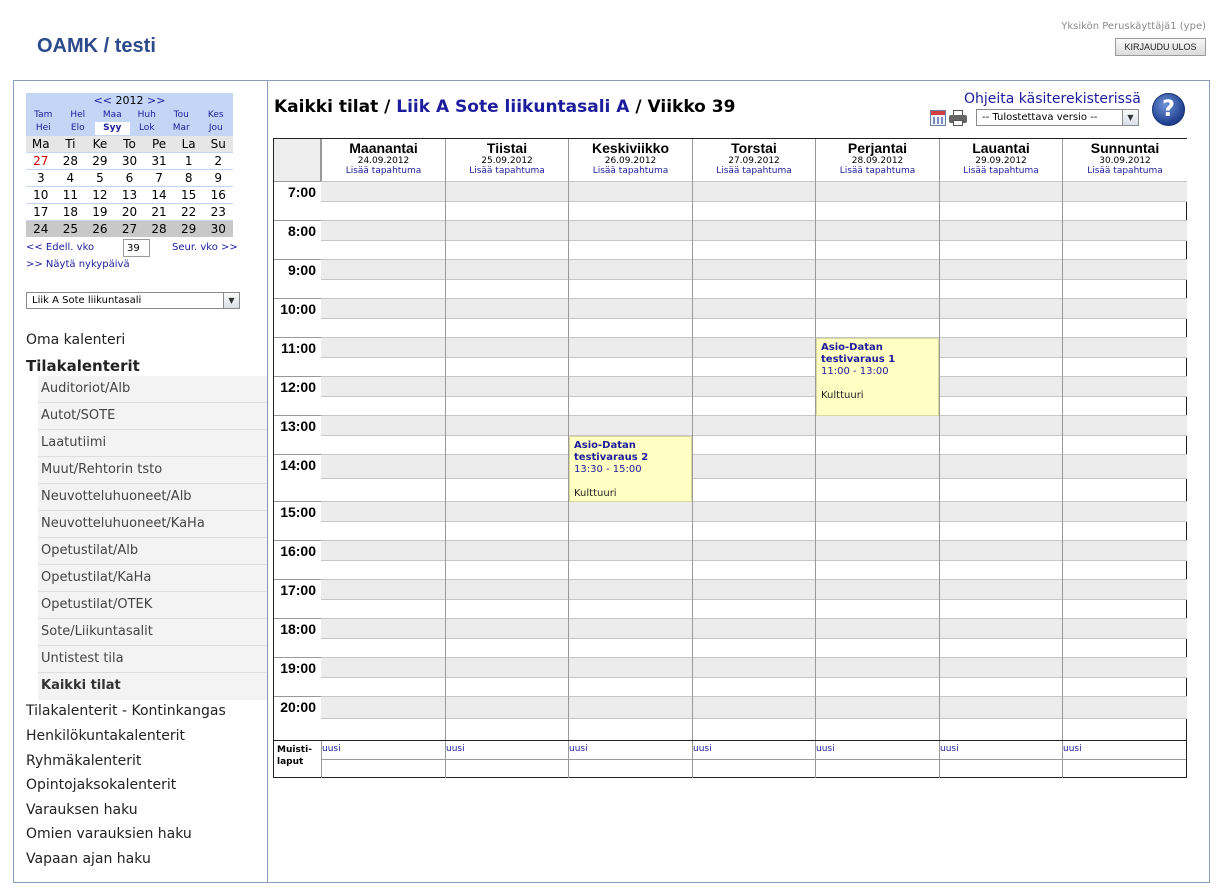  I want to click on month-link: Huh, so click(147, 115).